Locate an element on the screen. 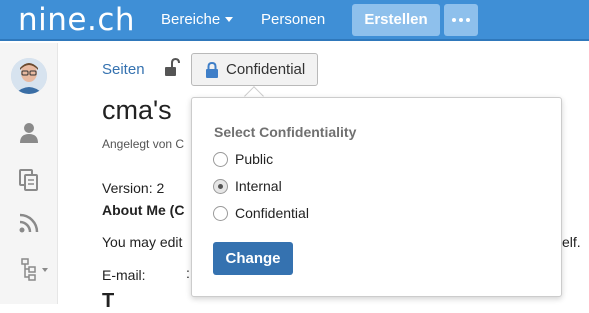 This screenshot has width=589, height=313. nav-personen-label: Personen is located at coordinates (293, 19).